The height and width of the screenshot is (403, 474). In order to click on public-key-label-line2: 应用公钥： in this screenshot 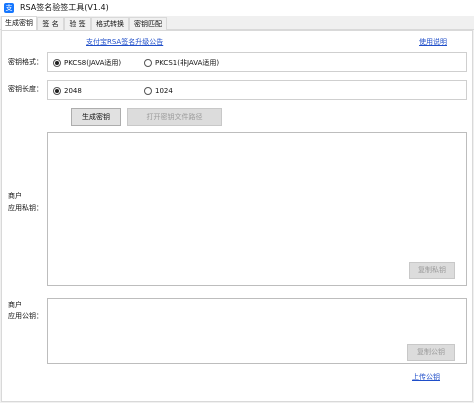, I will do `click(25, 316)`.